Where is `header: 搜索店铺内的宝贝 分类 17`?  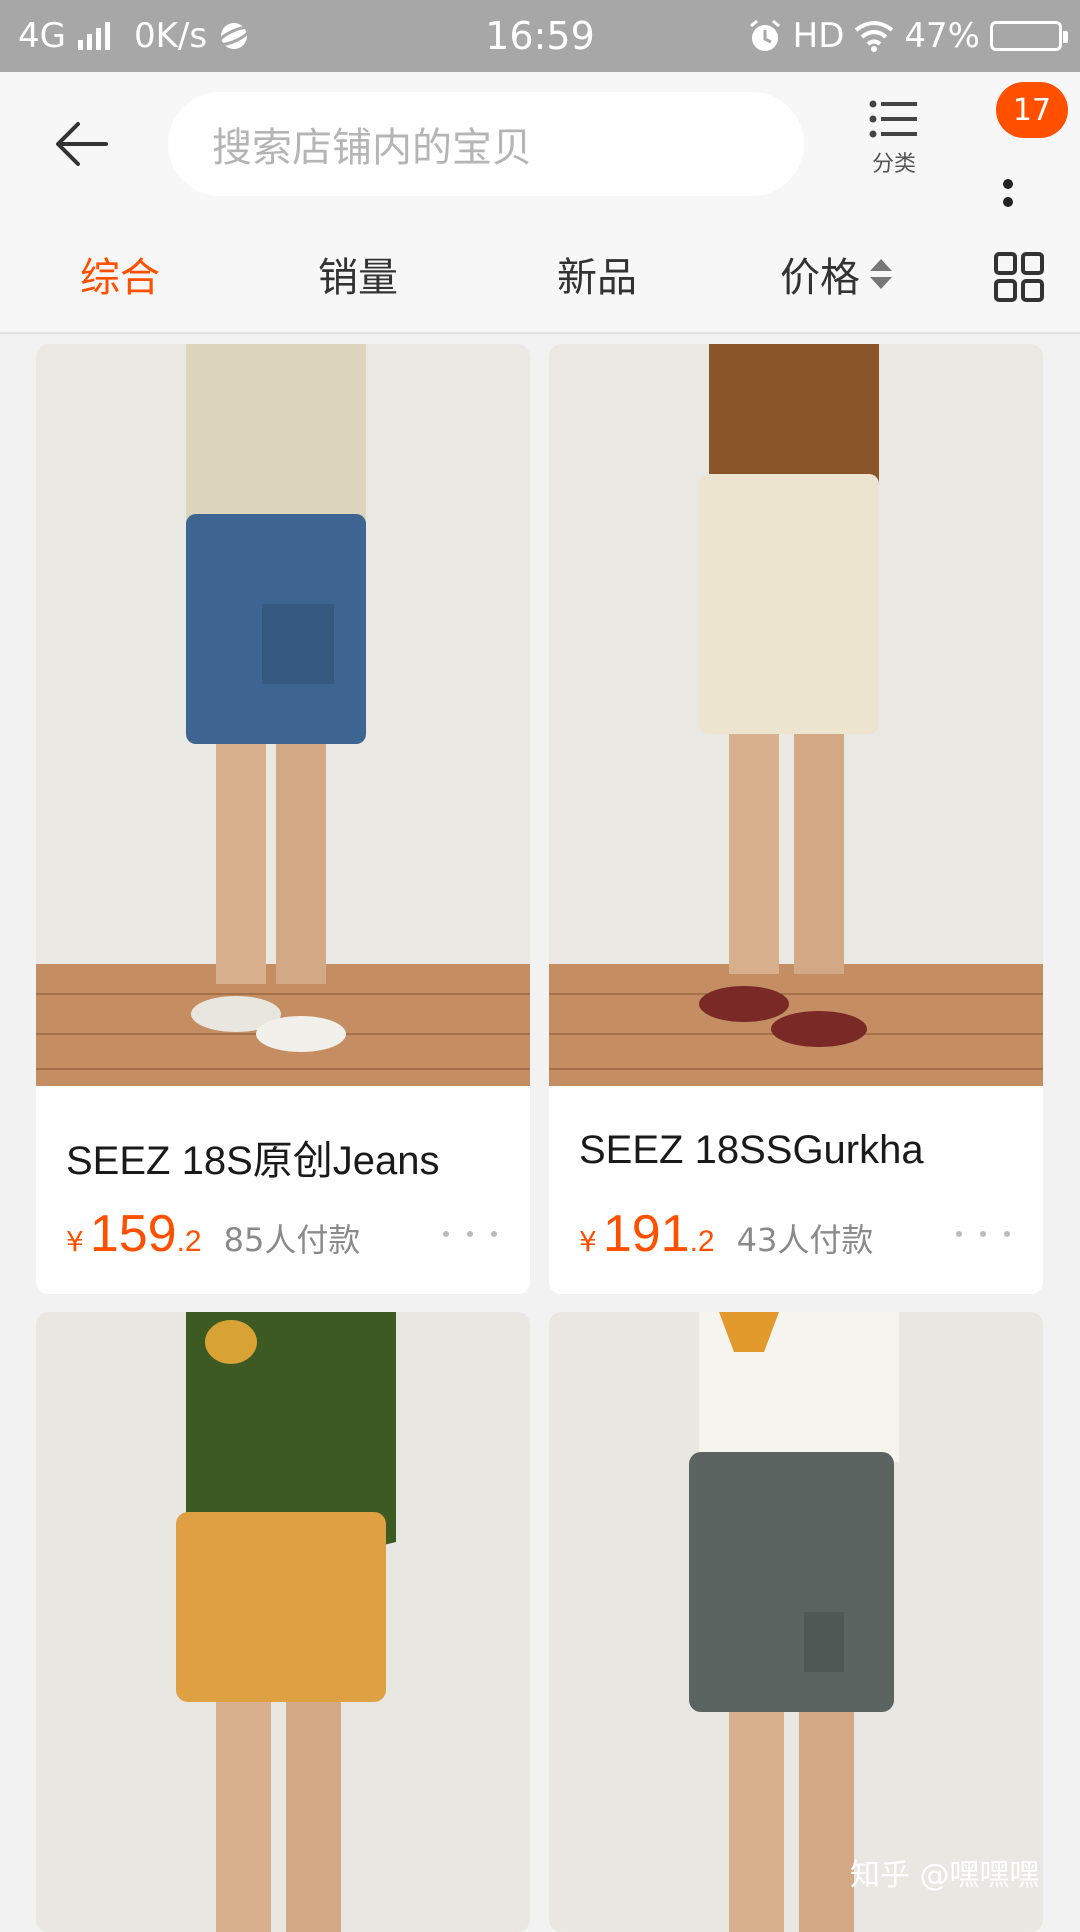
header: 搜索店铺内的宝贝 分类 17 is located at coordinates (540, 143).